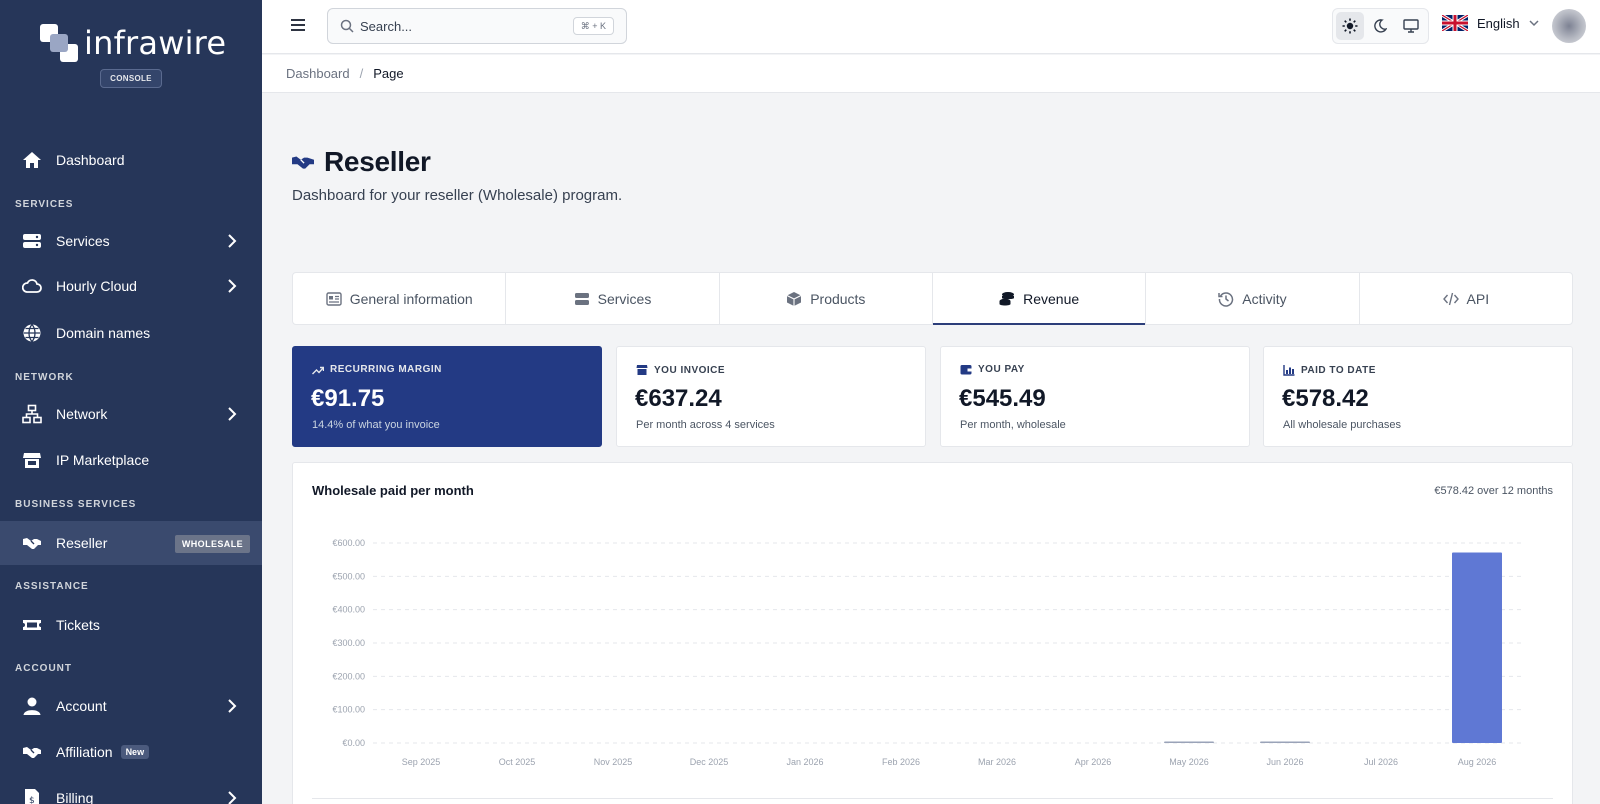  I want to click on sidebar-item-hourly-cloud: Hourly Cloud, so click(131, 286).